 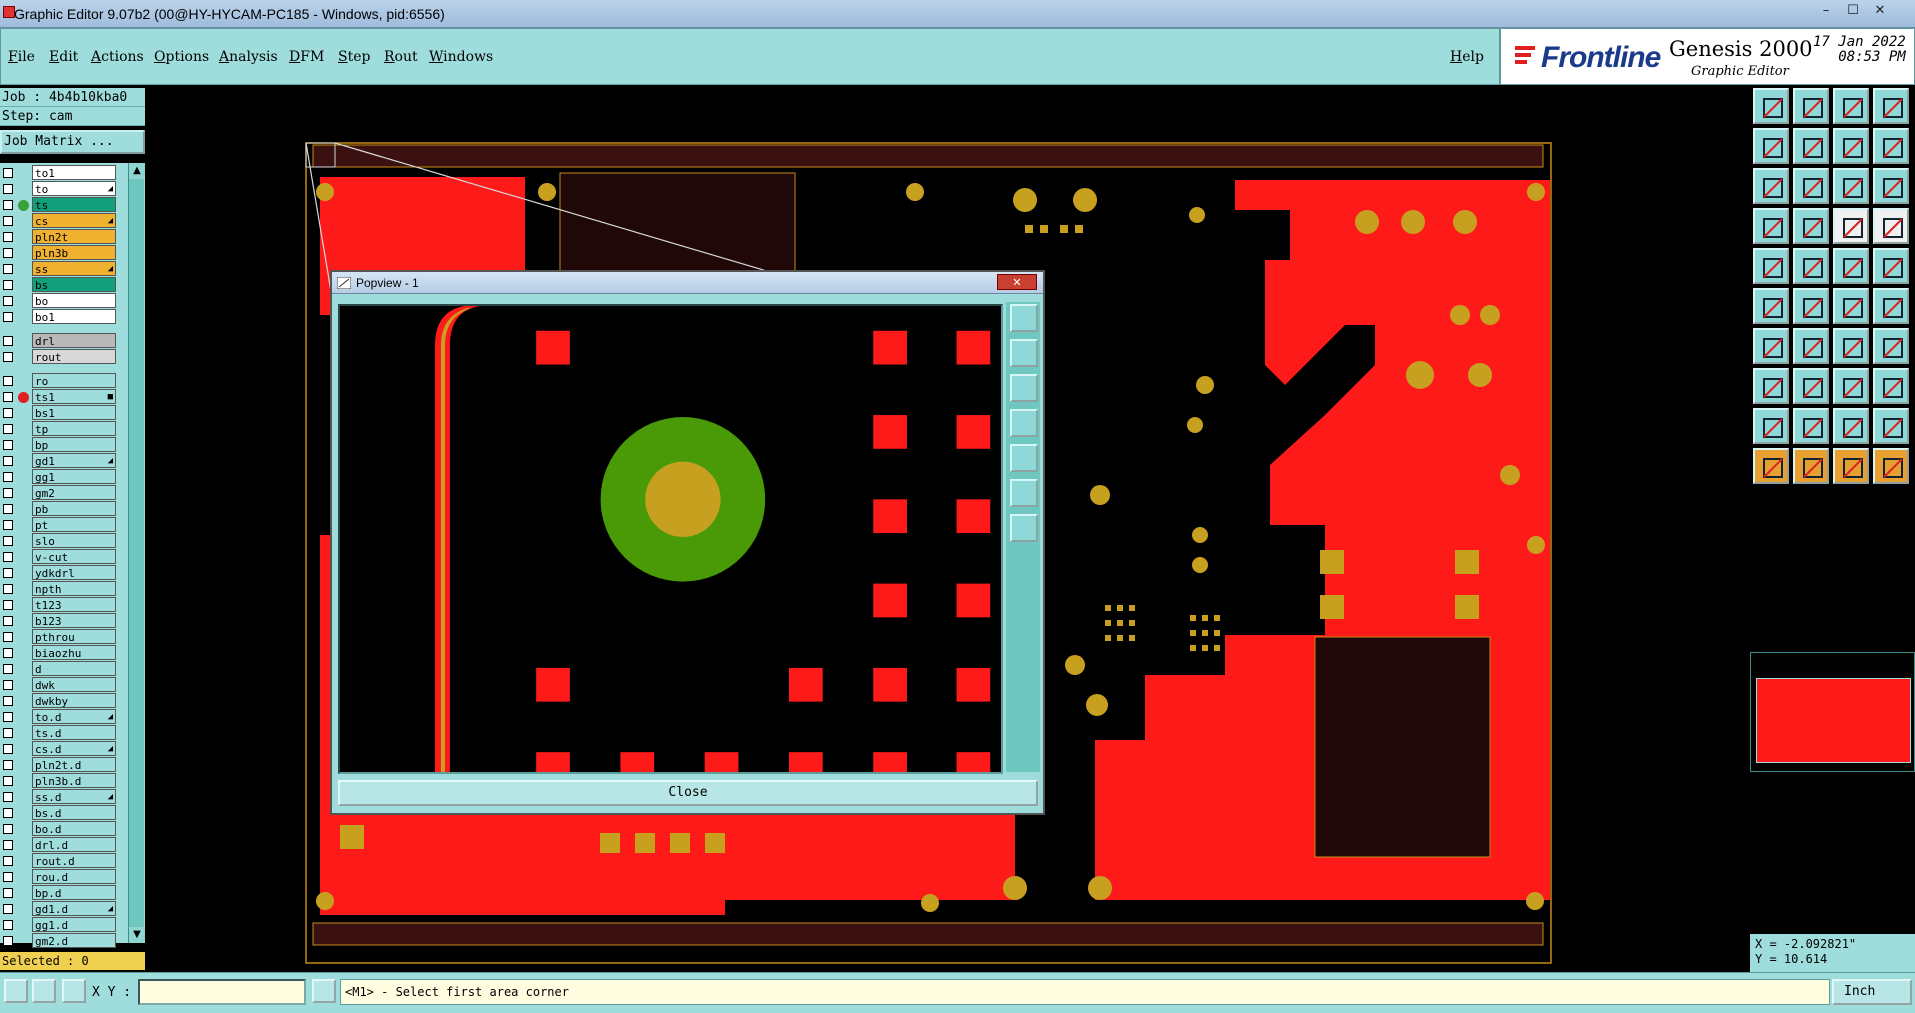 I want to click on layer-row: bo1, so click(x=59, y=317).